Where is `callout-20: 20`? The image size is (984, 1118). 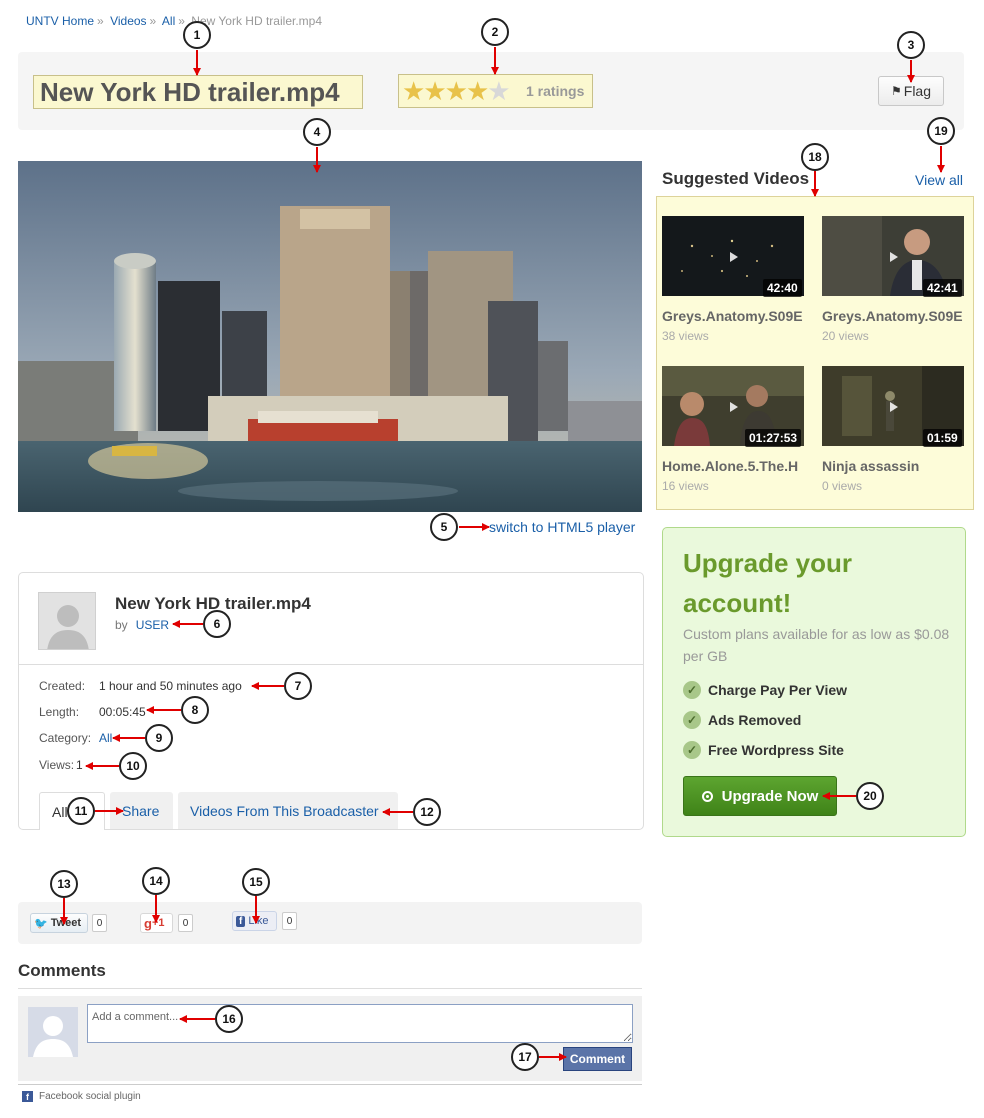
callout-20: 20 is located at coordinates (870, 796).